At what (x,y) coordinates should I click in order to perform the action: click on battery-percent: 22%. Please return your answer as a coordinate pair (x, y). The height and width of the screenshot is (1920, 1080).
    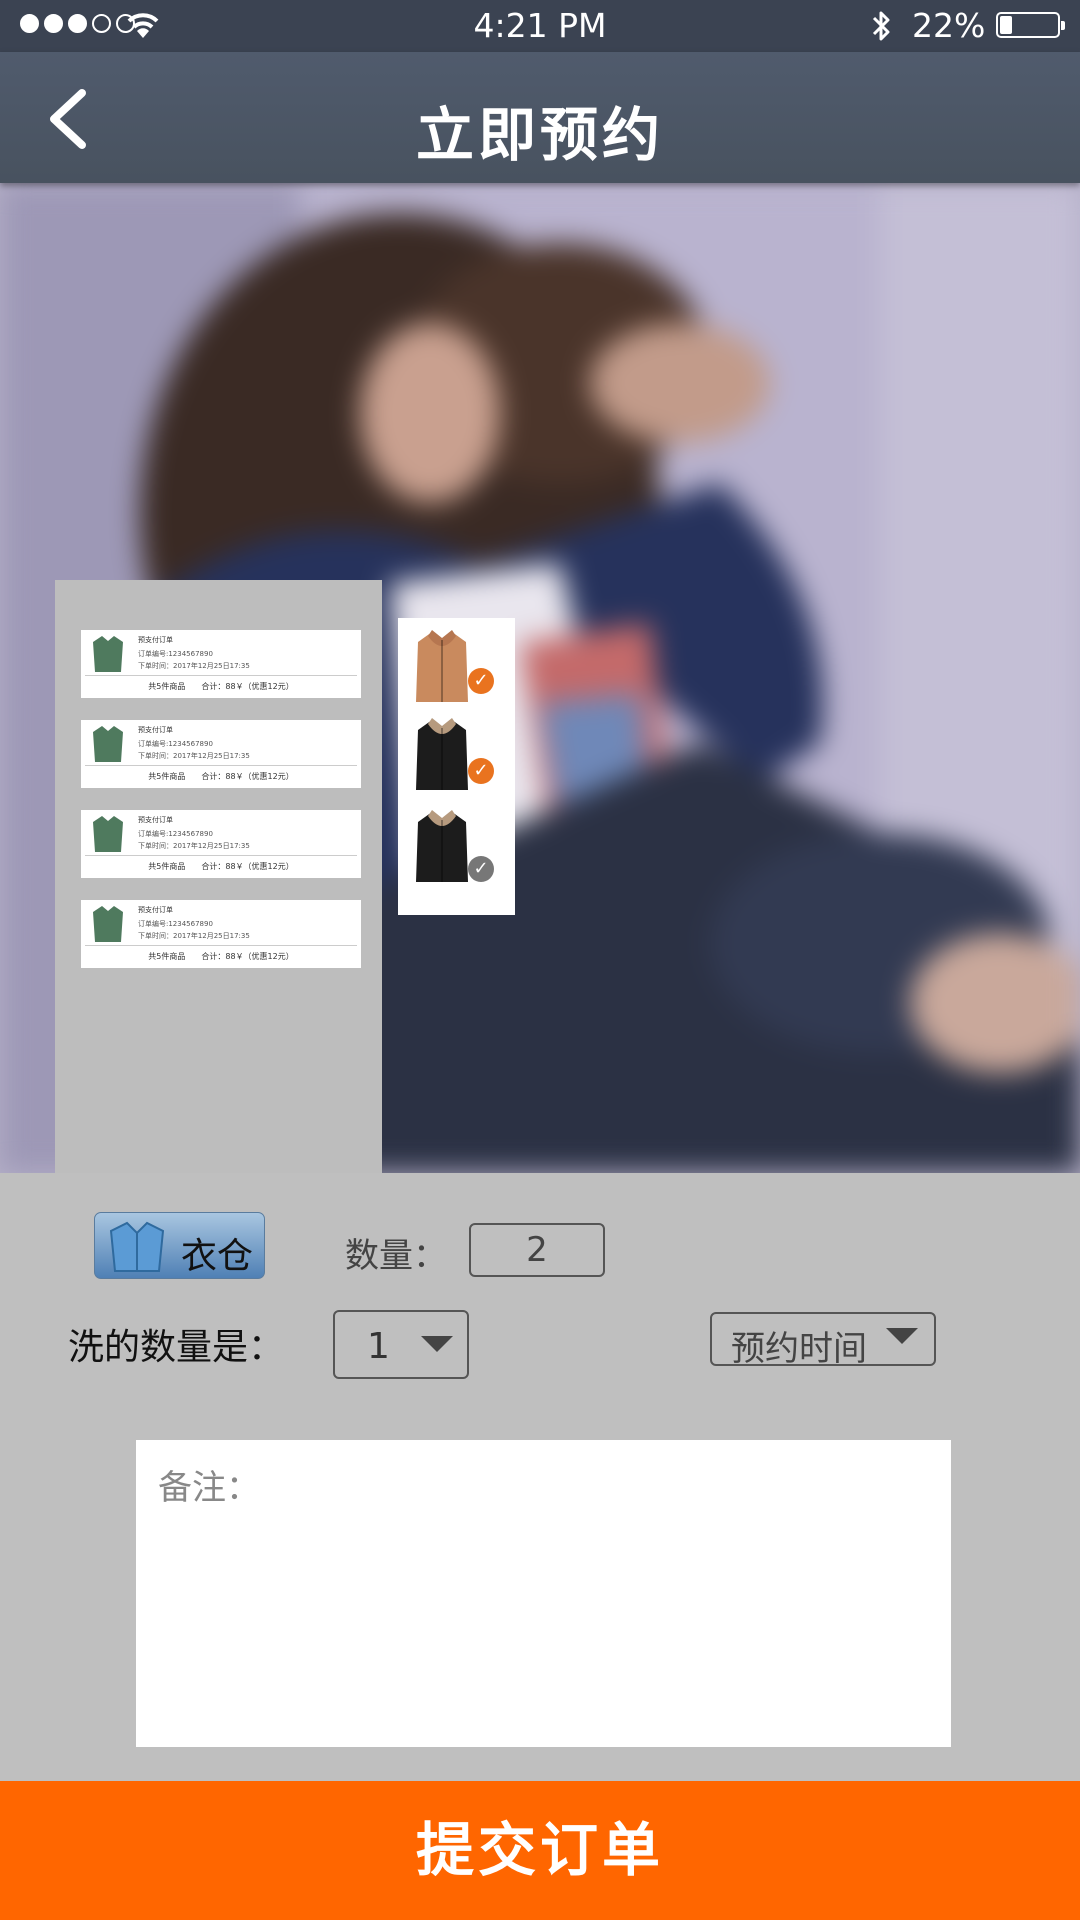
    Looking at the image, I should click on (949, 25).